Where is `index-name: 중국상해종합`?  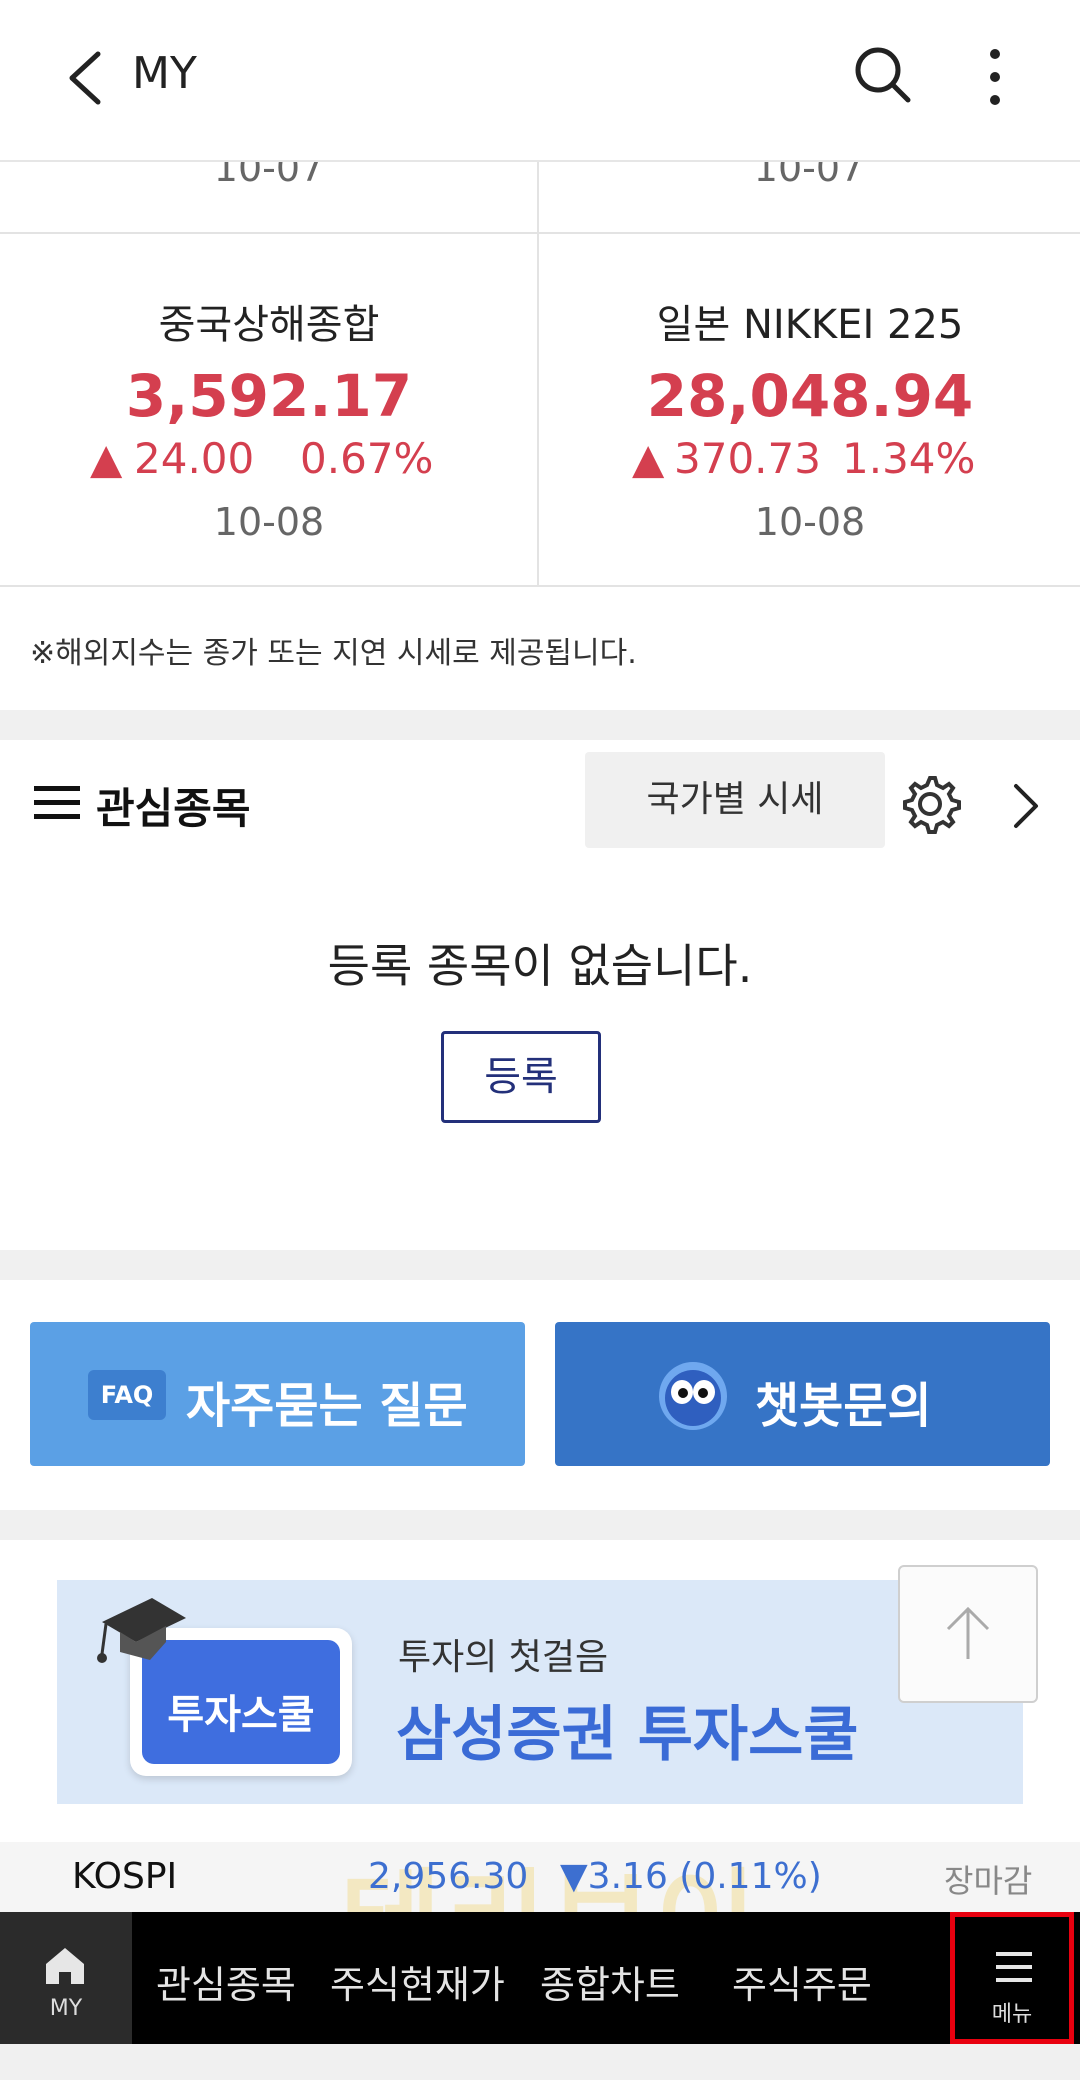 index-name: 중국상해종합 is located at coordinates (269, 325).